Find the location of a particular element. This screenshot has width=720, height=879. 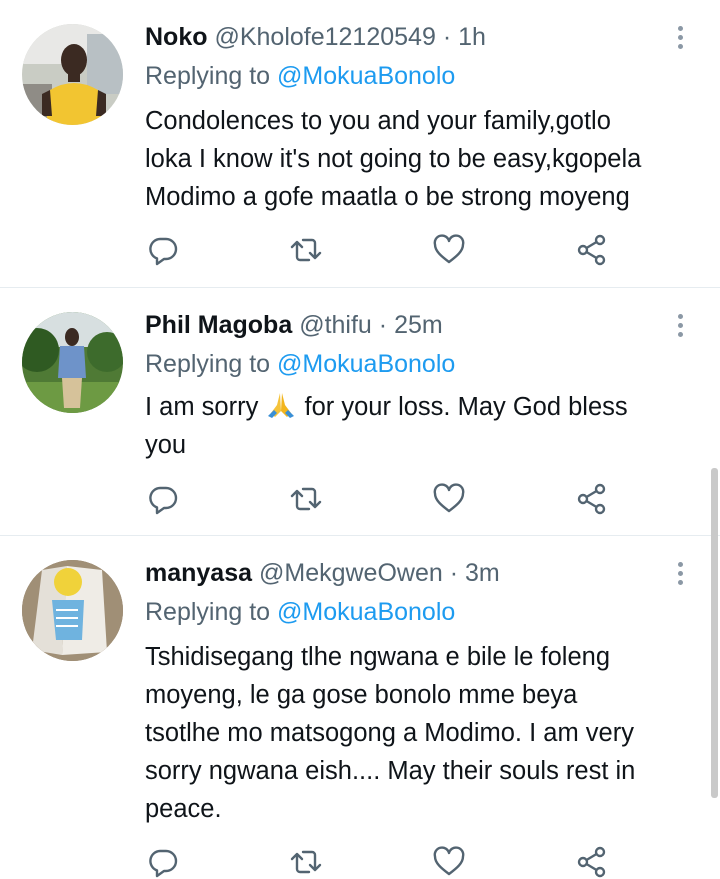

user-handle: @MekgweOwen is located at coordinates (351, 573).